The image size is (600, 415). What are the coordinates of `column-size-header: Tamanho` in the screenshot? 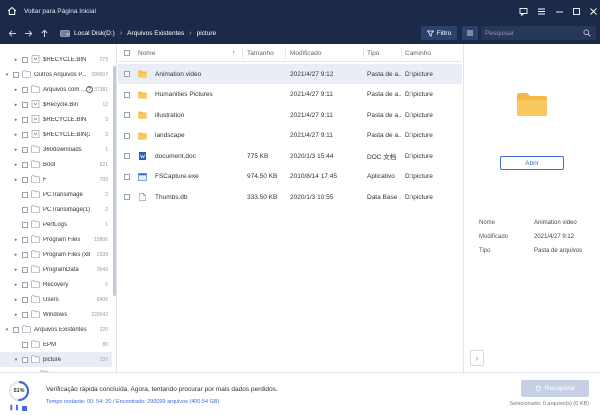 It's located at (260, 53).